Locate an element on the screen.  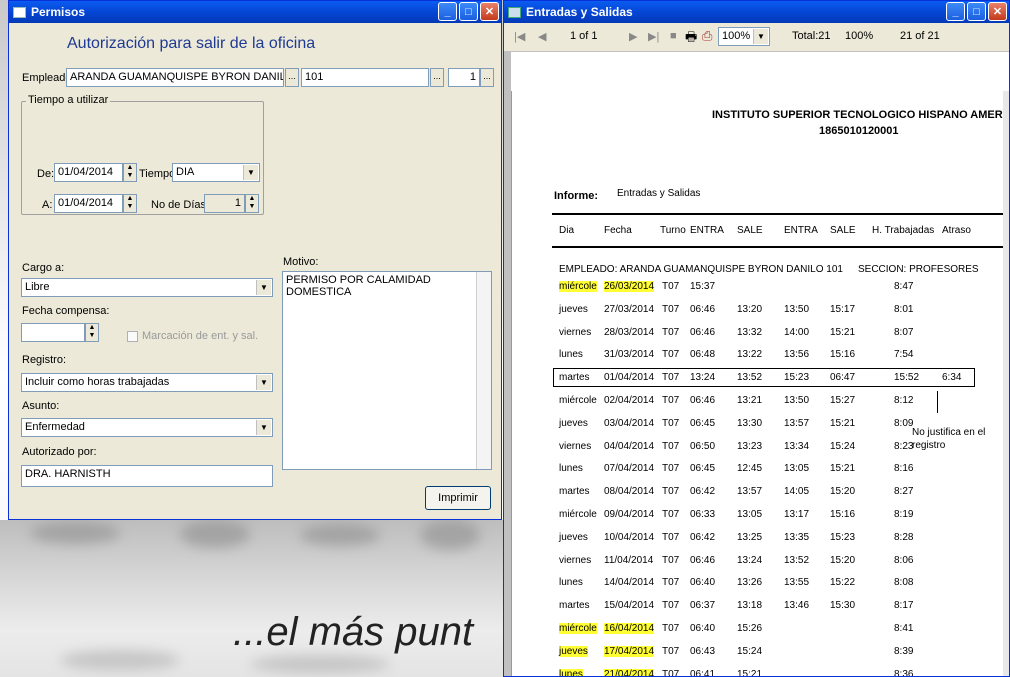
cell-dia: miércole is located at coordinates (578, 286).